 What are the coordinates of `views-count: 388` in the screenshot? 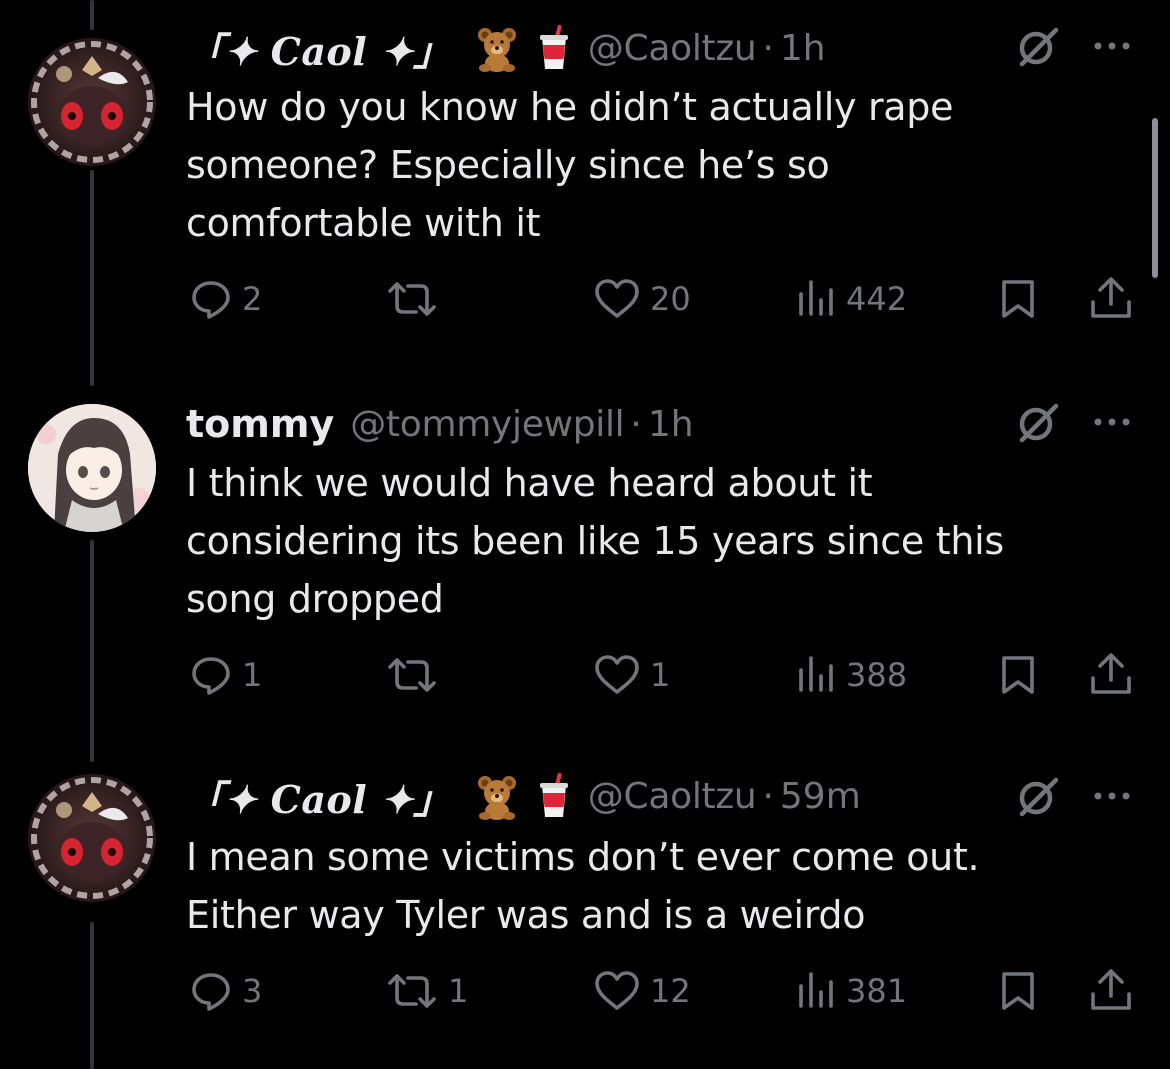 It's located at (877, 675).